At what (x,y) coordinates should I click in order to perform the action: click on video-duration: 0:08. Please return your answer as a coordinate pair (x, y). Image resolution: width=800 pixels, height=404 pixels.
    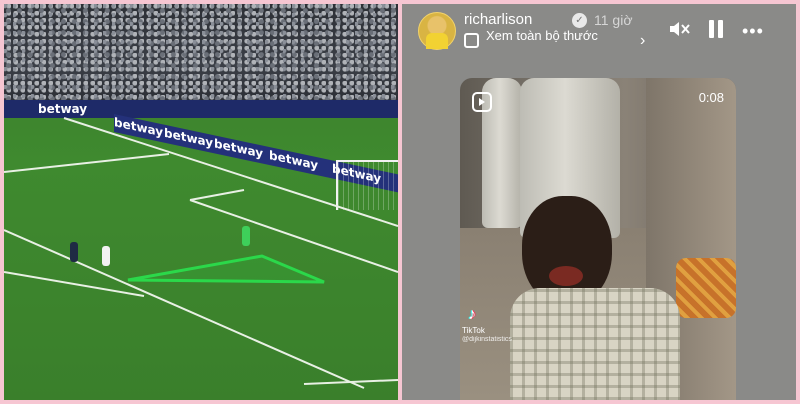
    Looking at the image, I should click on (711, 97).